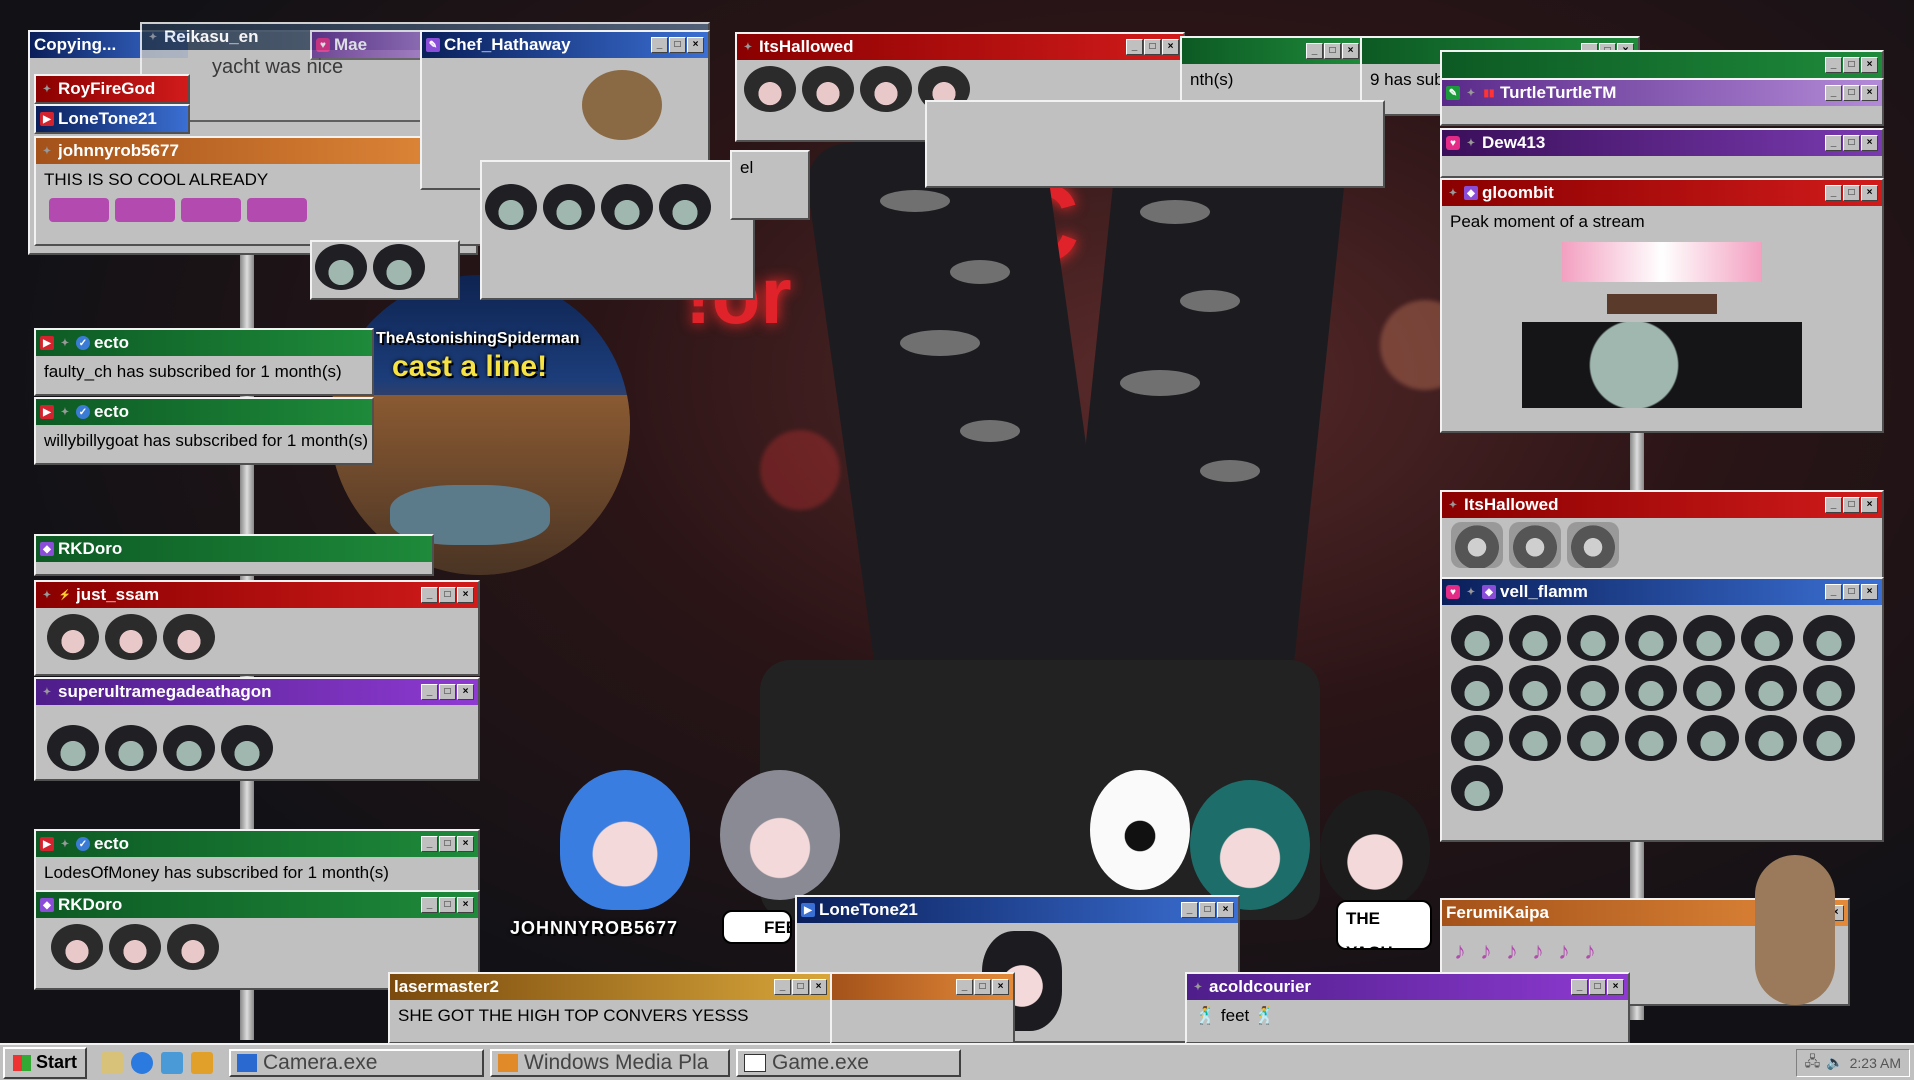 The width and height of the screenshot is (1914, 1080). Describe the element at coordinates (357, 1062) in the screenshot. I see `taskbar-camera: Camera.exe` at that location.